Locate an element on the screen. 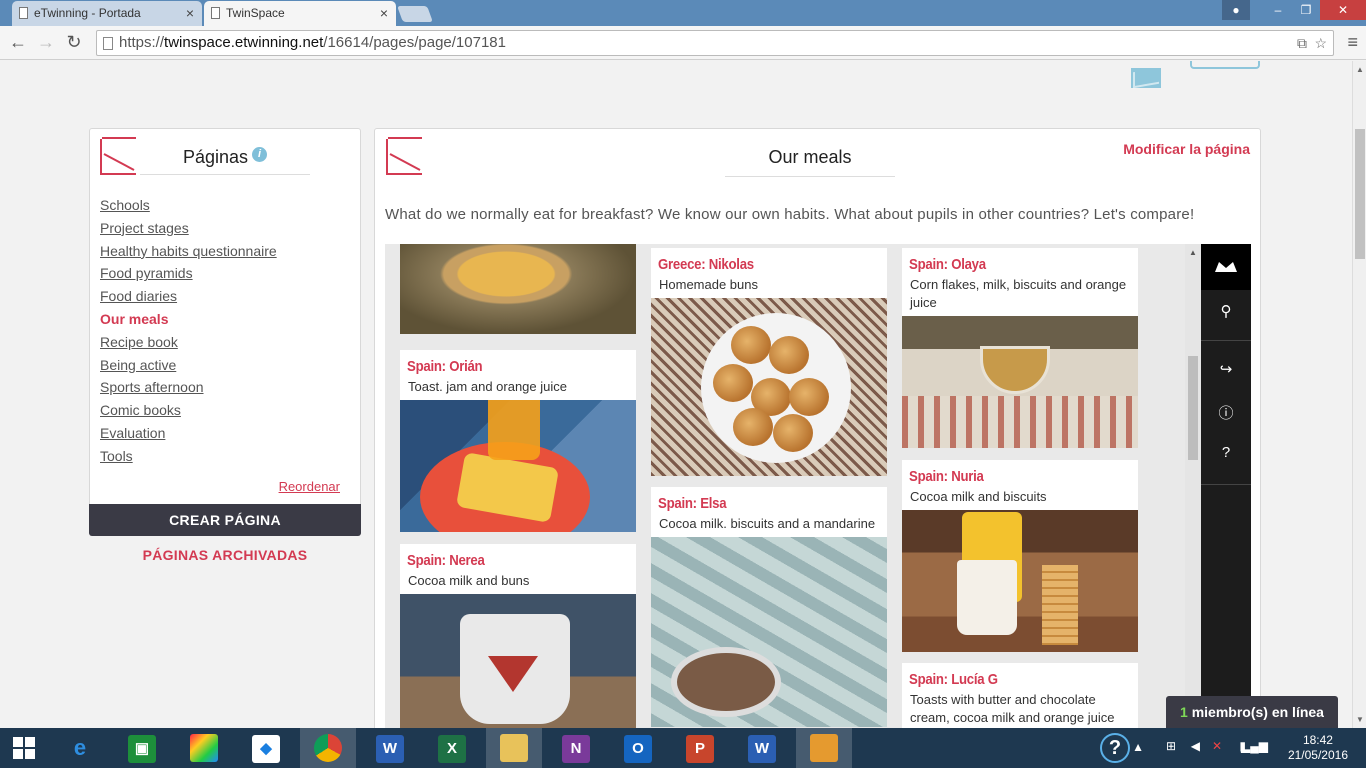 Image resolution: width=1366 pixels, height=768 pixels. clock-time: 18:42 is located at coordinates (1317, 740).